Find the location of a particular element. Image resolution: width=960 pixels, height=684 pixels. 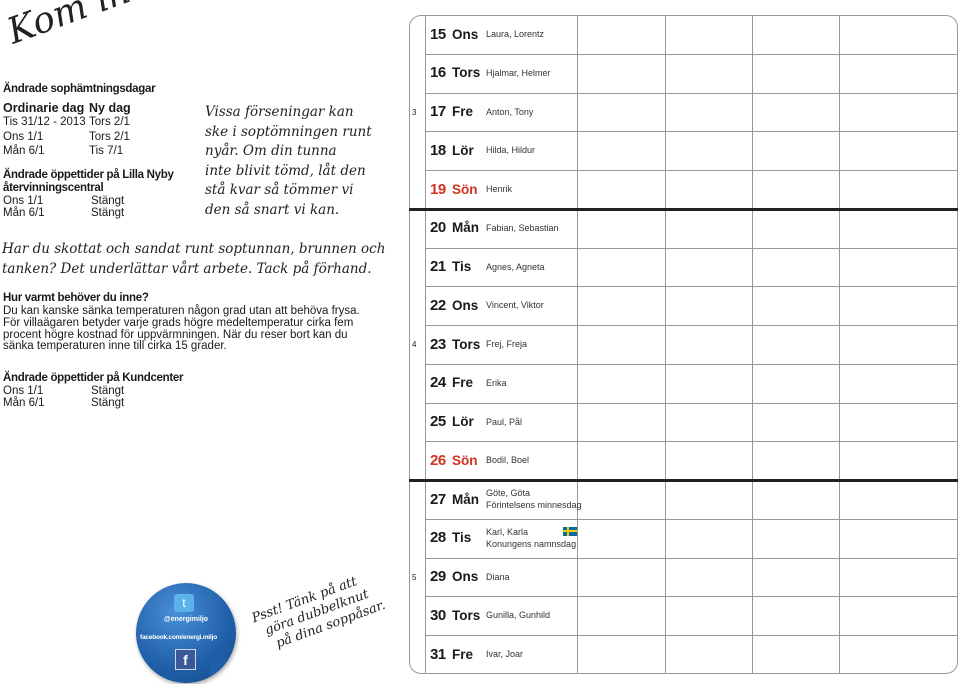

garbage-row-date: Tis 31/12 - 2013 is located at coordinates (44, 122).